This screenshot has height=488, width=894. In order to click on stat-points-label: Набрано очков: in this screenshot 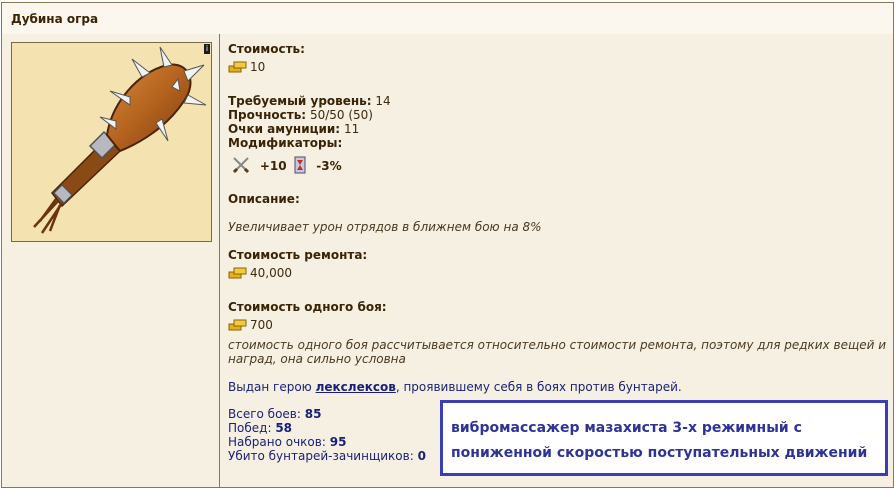, I will do `click(277, 442)`.